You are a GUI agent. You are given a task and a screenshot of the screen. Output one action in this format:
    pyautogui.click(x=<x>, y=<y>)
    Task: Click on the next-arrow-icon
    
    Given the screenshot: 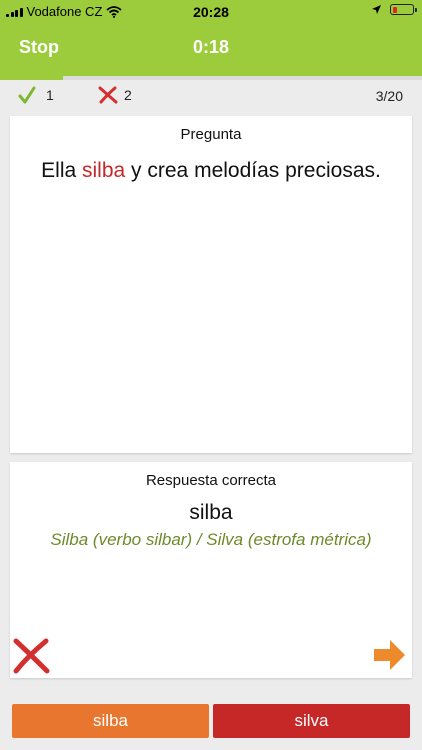 What is the action you would take?
    pyautogui.click(x=389, y=655)
    